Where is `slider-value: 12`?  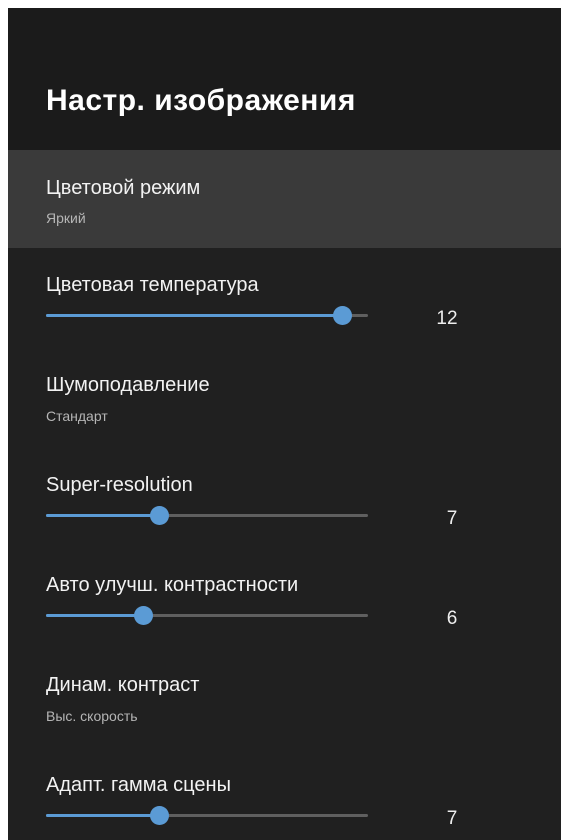 slider-value: 12 is located at coordinates (447, 318).